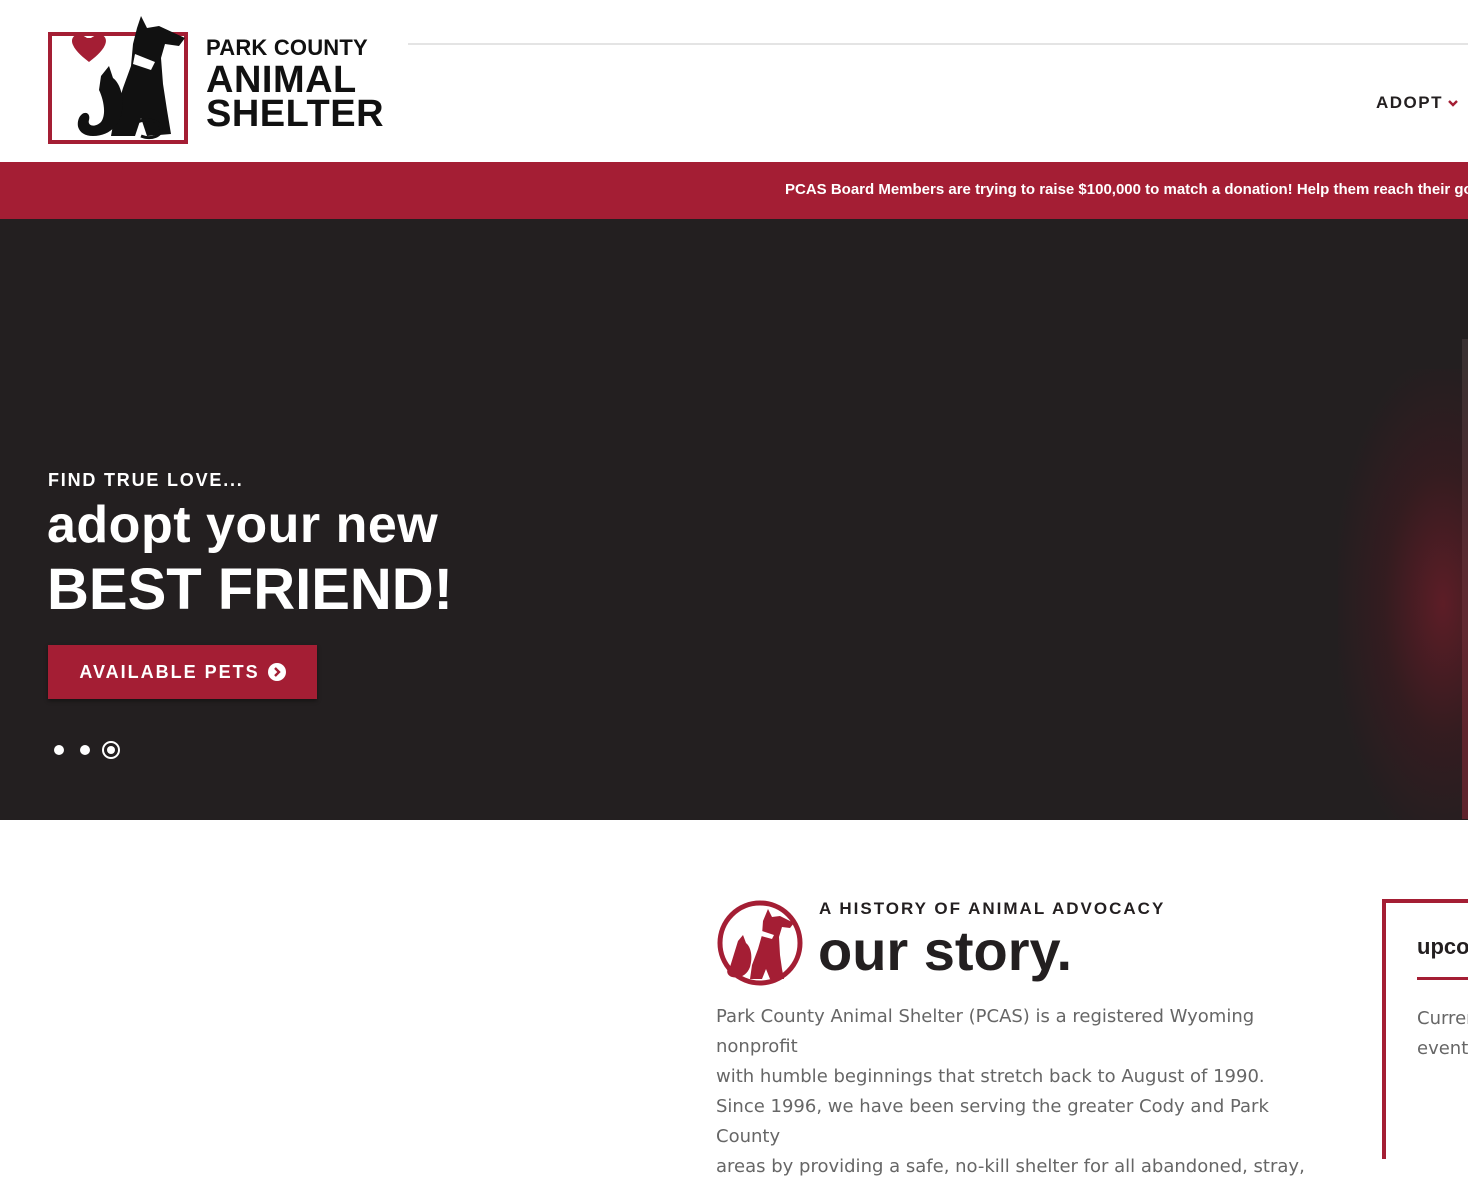  I want to click on logo-line-park-county: PARK COUNTY, so click(287, 47).